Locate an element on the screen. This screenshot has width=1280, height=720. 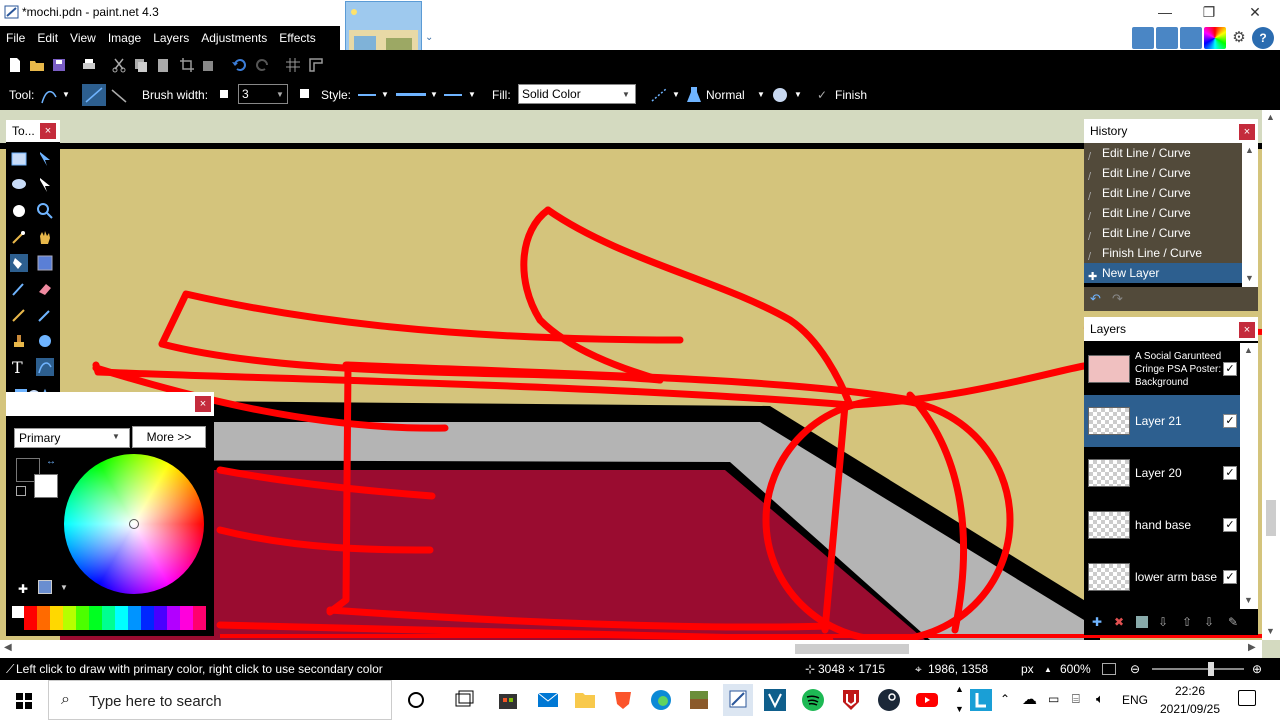
palette-menu-icon is located at coordinates (45, 587).